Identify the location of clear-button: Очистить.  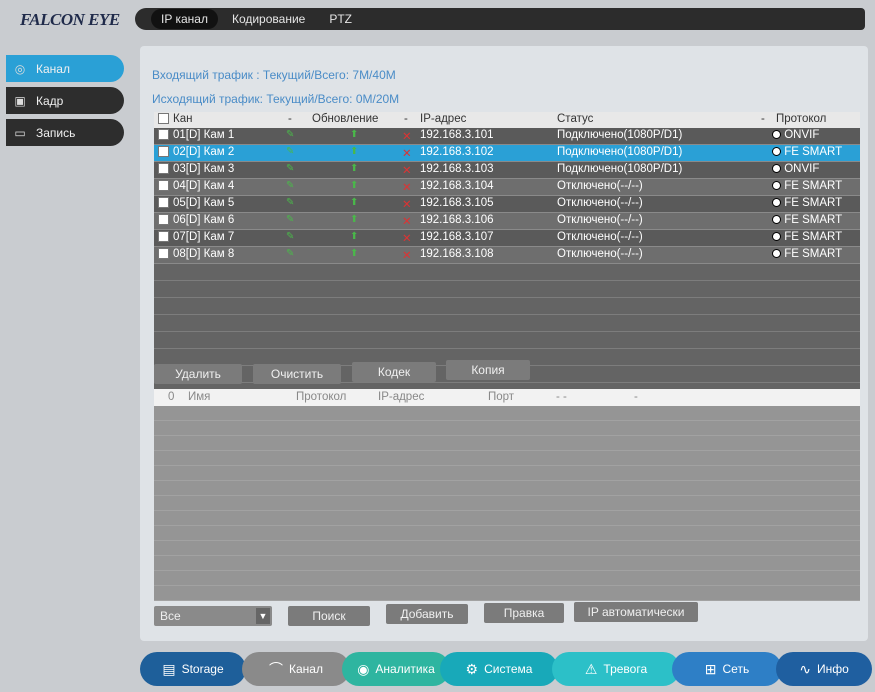
(297, 374).